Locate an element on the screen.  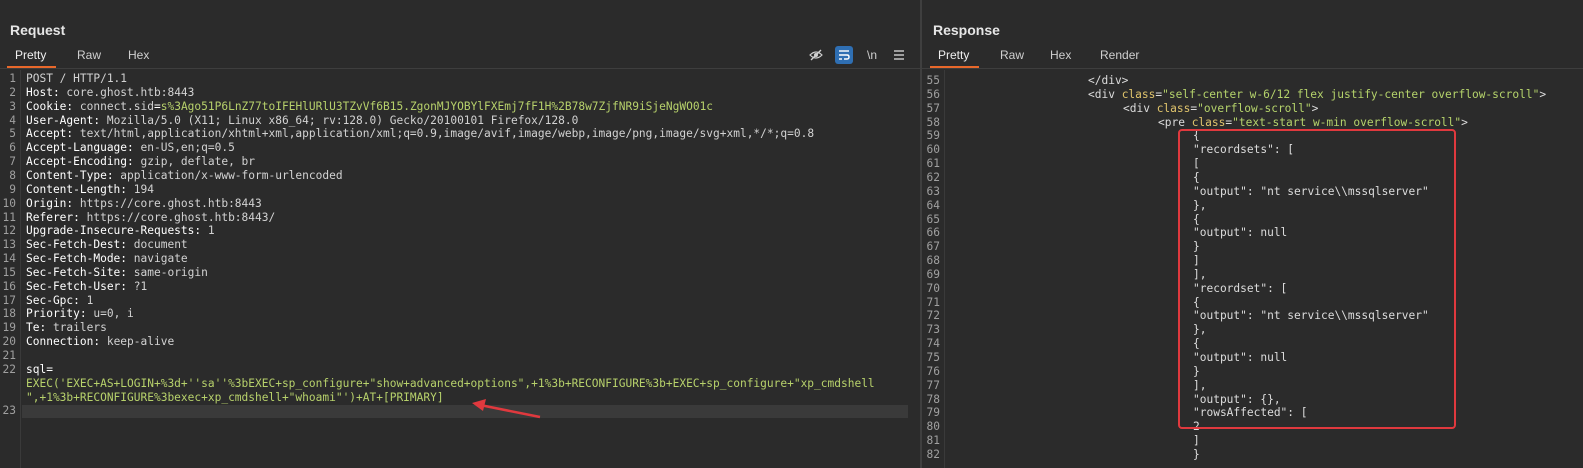
code-token: Origin: is located at coordinates (53, 203).